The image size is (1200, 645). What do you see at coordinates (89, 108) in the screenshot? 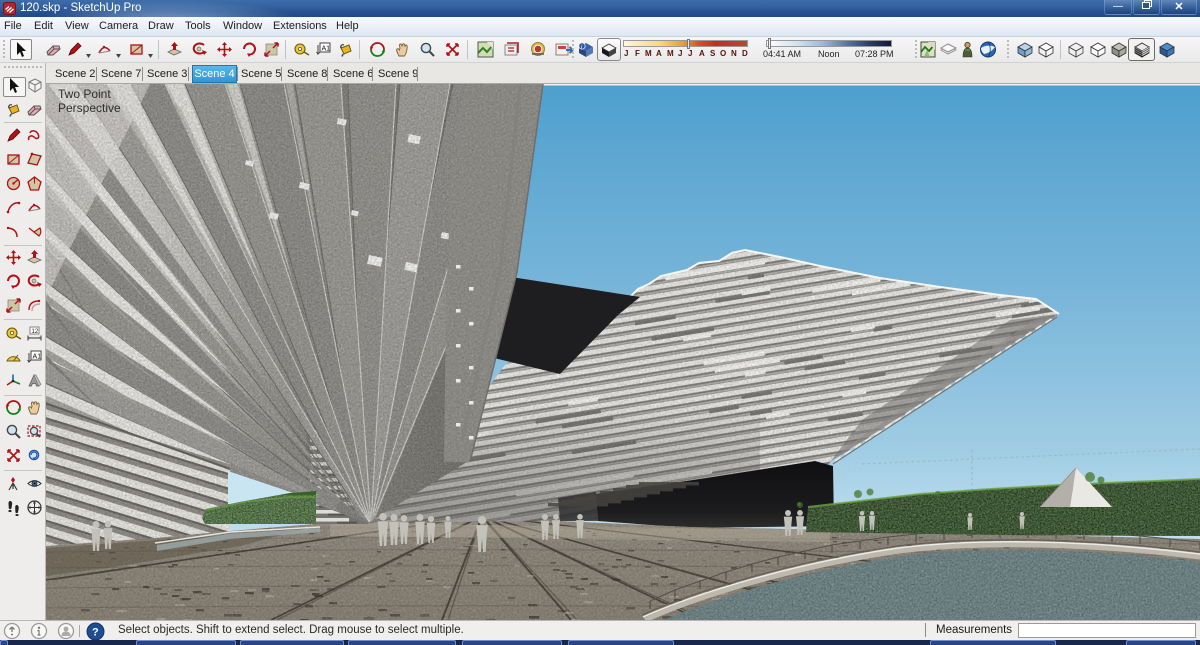
I see `svg-text: Perspective` at bounding box center [89, 108].